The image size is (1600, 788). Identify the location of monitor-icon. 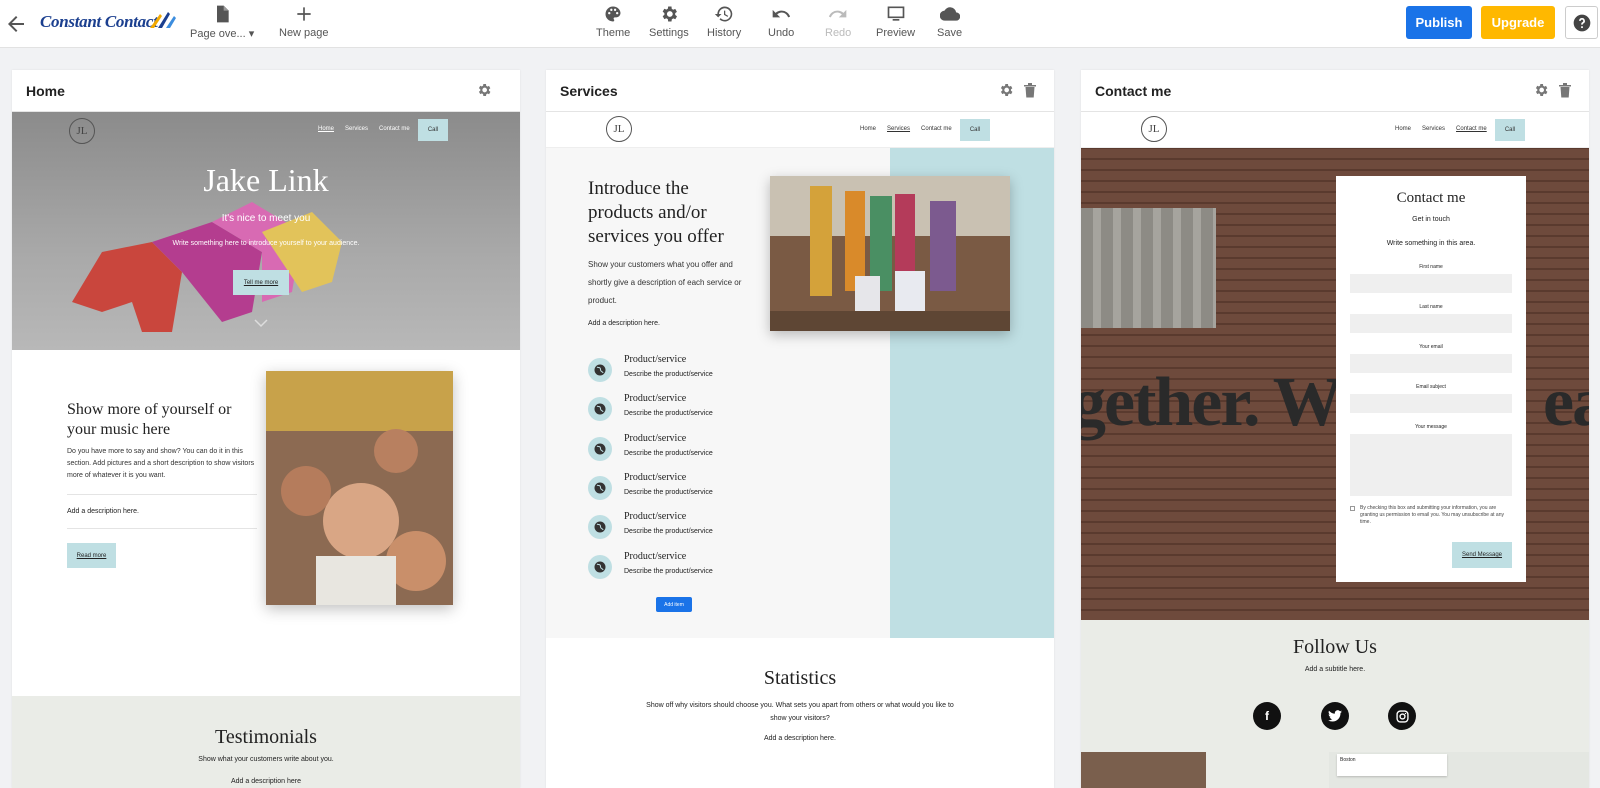
(895, 13).